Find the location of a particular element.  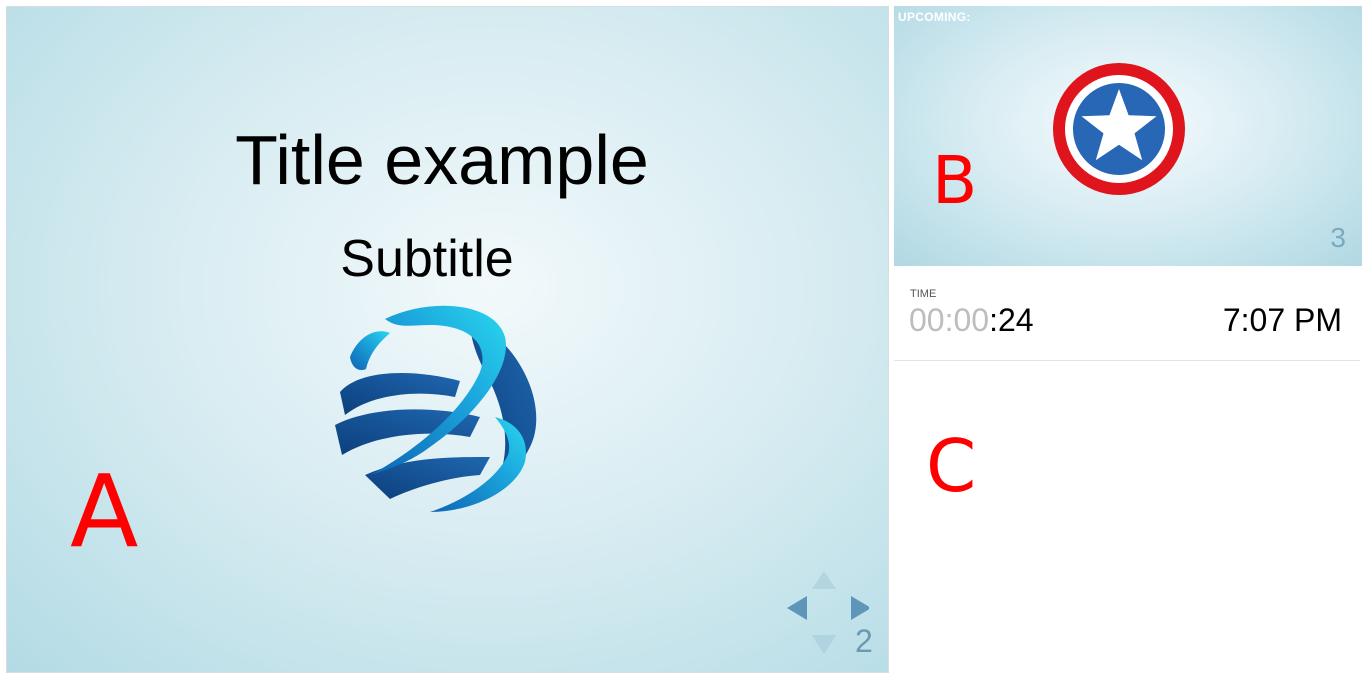

upcoming-slide-preview: UPCOMING: 3 is located at coordinates (1128, 136).